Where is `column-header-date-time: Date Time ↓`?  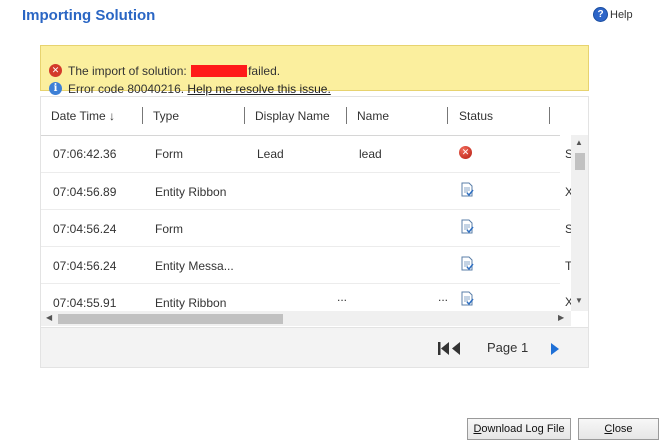 column-header-date-time: Date Time ↓ is located at coordinates (83, 116).